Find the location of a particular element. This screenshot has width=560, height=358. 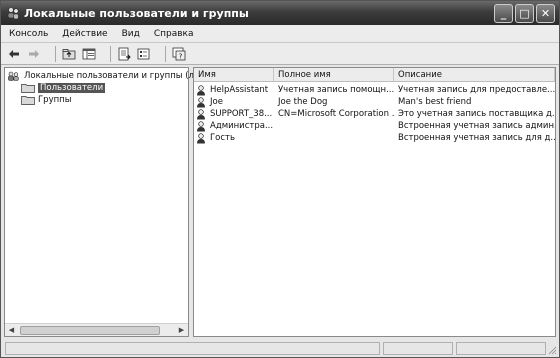

user-full-name: Joe the Dog is located at coordinates (303, 102).